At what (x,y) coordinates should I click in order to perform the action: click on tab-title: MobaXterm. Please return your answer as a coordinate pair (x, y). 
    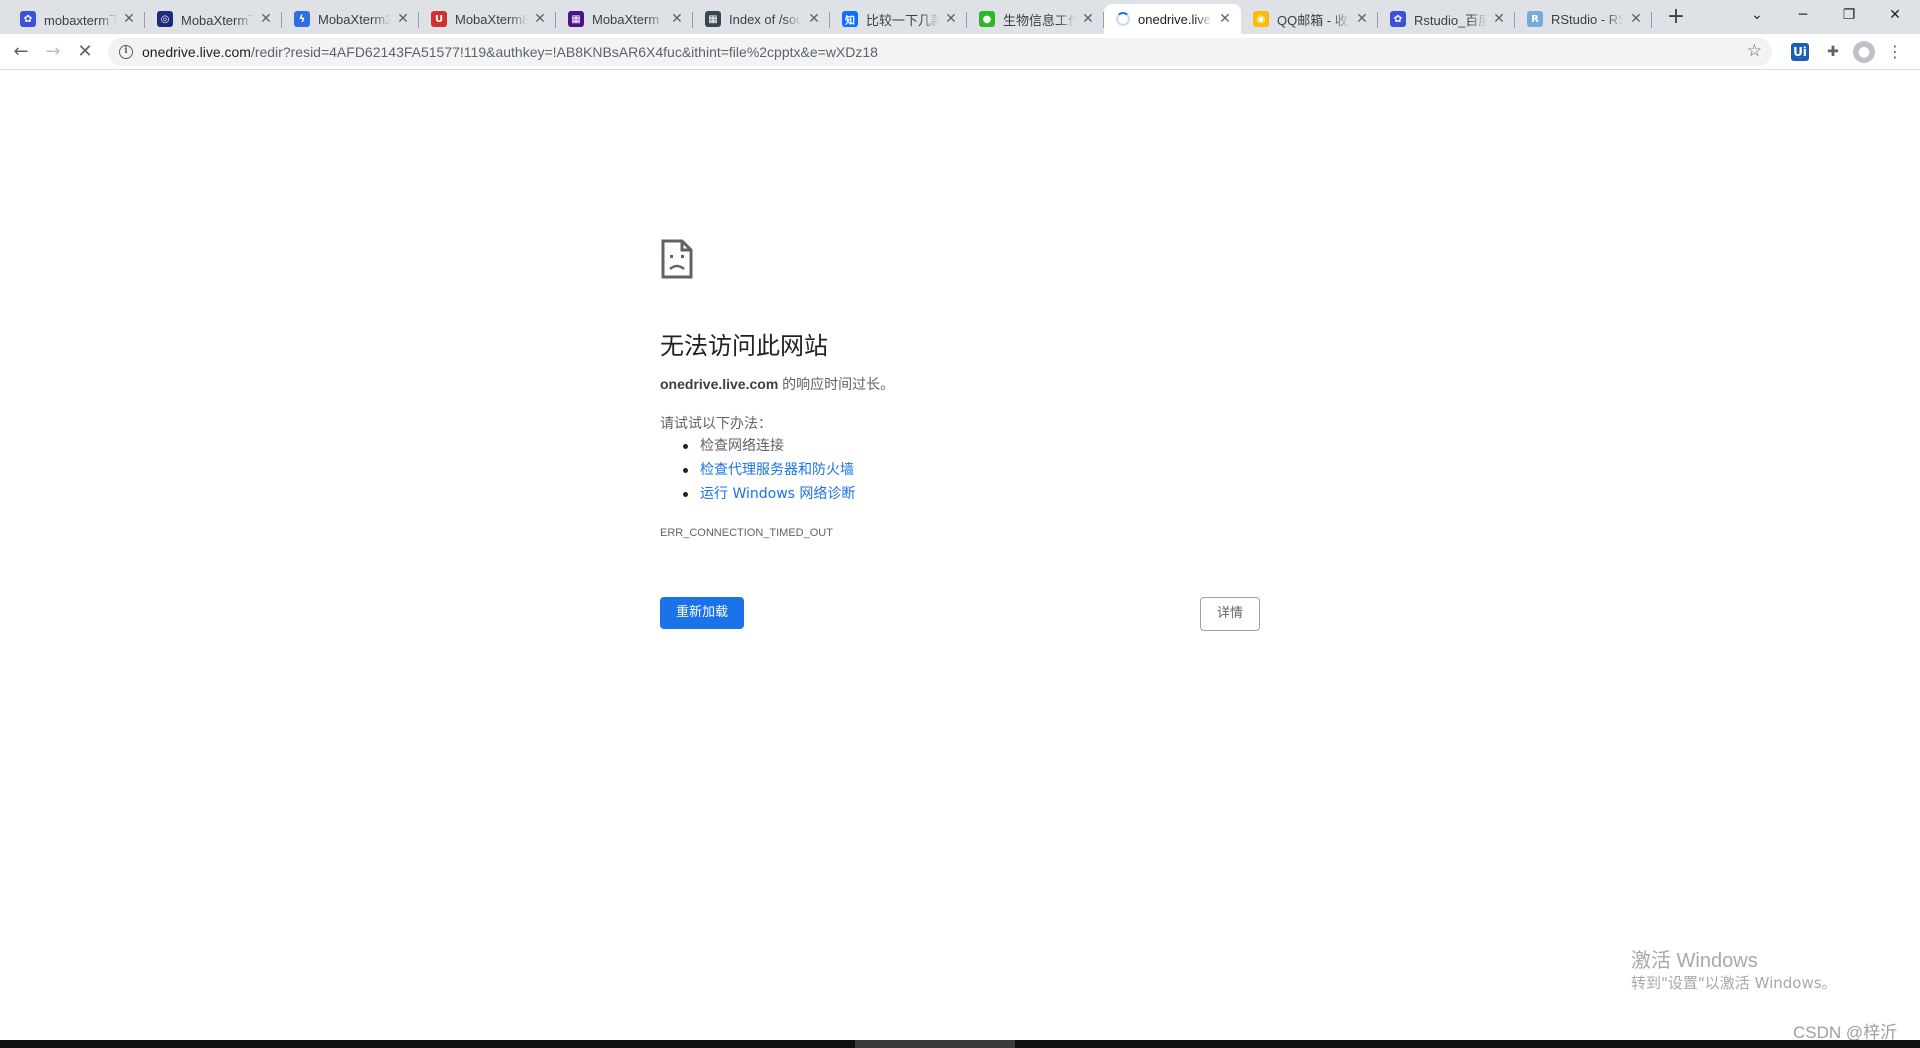
    Looking at the image, I should click on (626, 19).